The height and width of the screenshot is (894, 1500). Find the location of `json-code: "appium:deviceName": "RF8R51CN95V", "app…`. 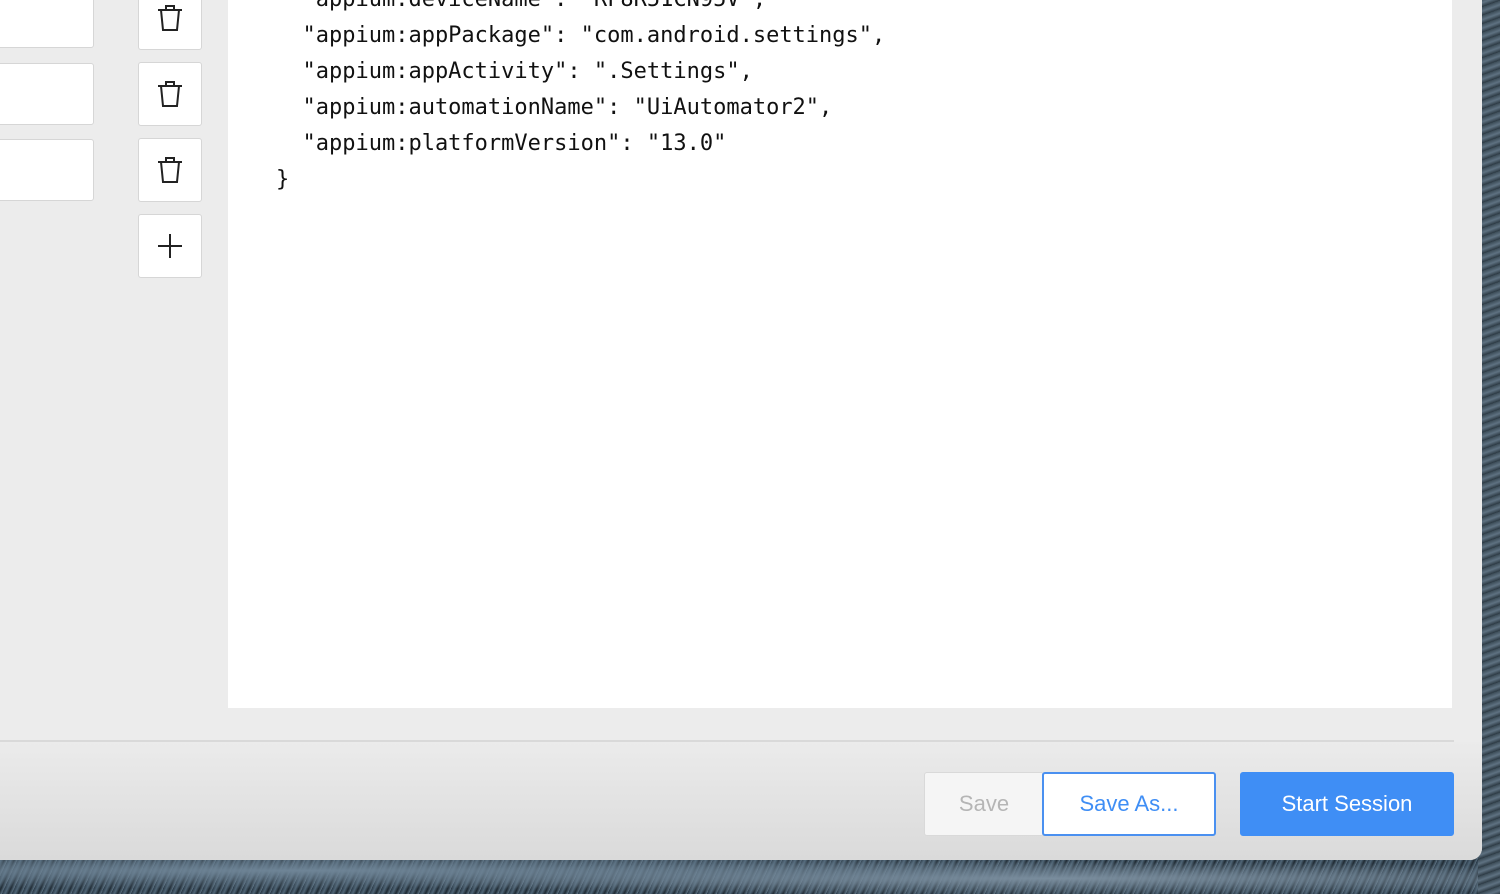

json-code: "appium:deviceName": "RF8R51CN95V", "app… is located at coordinates (580, 99).